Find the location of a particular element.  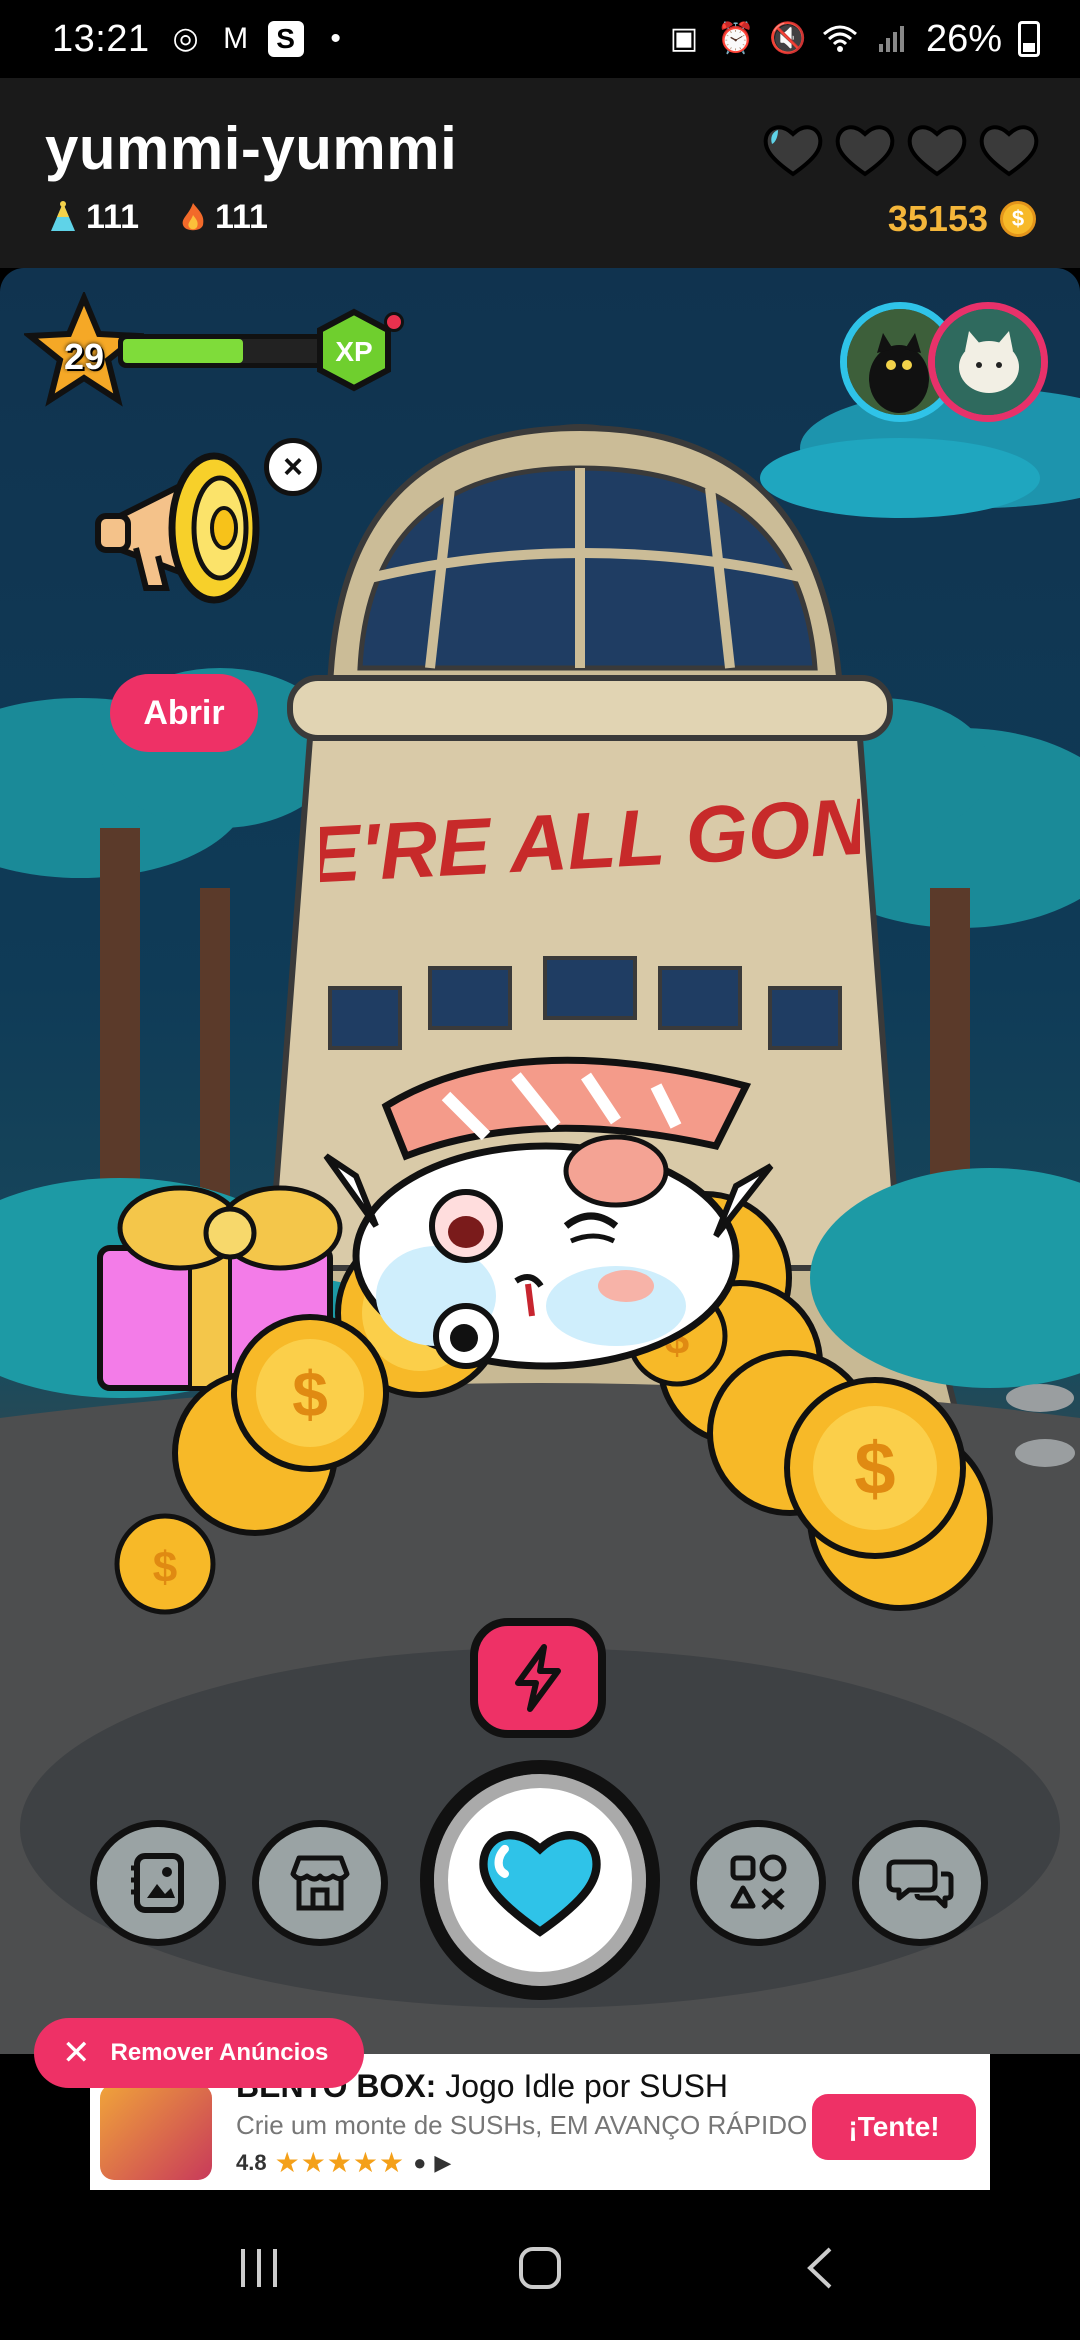

stat-flame-value: 111 is located at coordinates (241, 217).